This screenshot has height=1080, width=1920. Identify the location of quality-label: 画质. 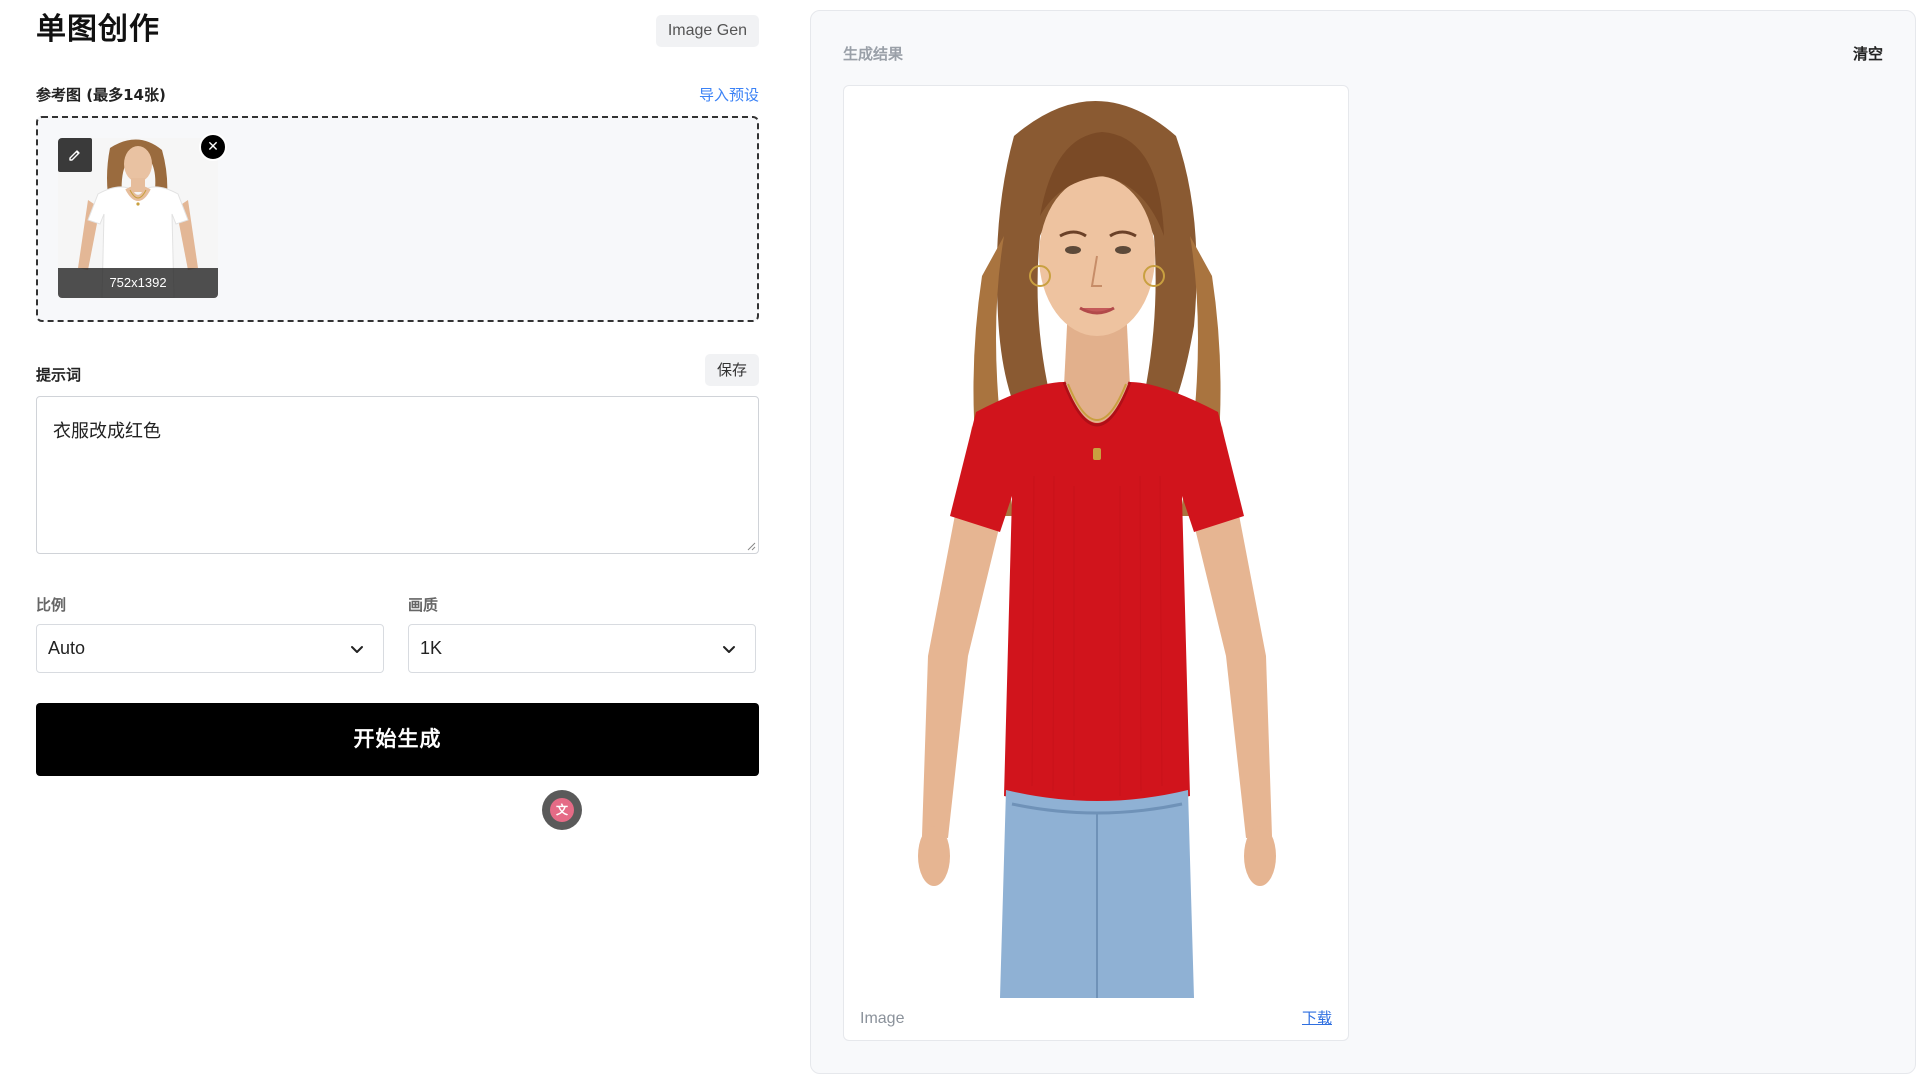
(423, 605).